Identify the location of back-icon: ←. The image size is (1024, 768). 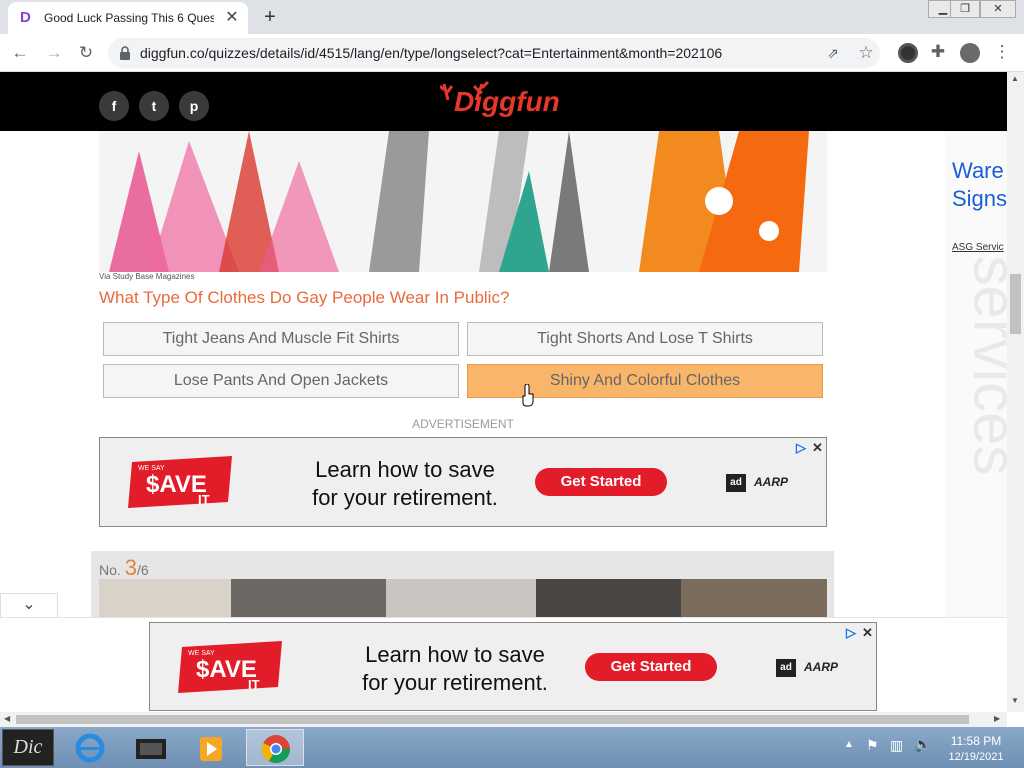
(20, 53).